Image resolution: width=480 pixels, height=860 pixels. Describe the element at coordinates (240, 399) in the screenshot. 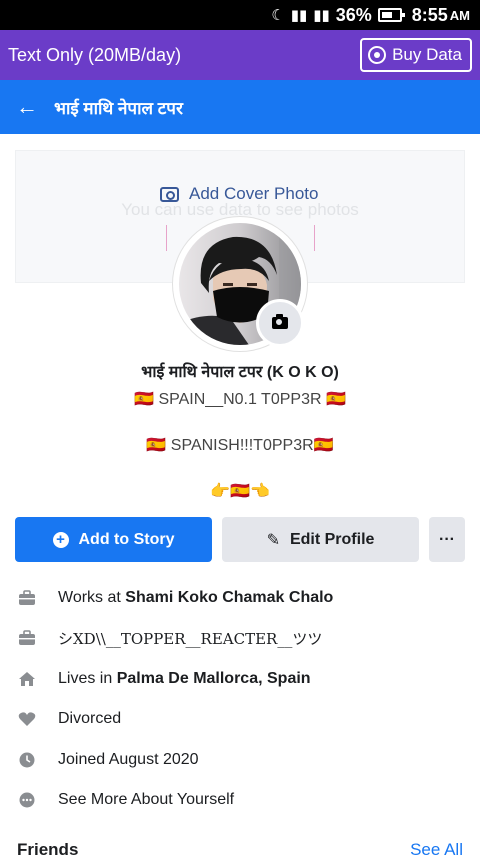

I see `bio-line-1: 🇪🇸 SPAIN__N0.1 T0PP3R 🇪🇸` at that location.